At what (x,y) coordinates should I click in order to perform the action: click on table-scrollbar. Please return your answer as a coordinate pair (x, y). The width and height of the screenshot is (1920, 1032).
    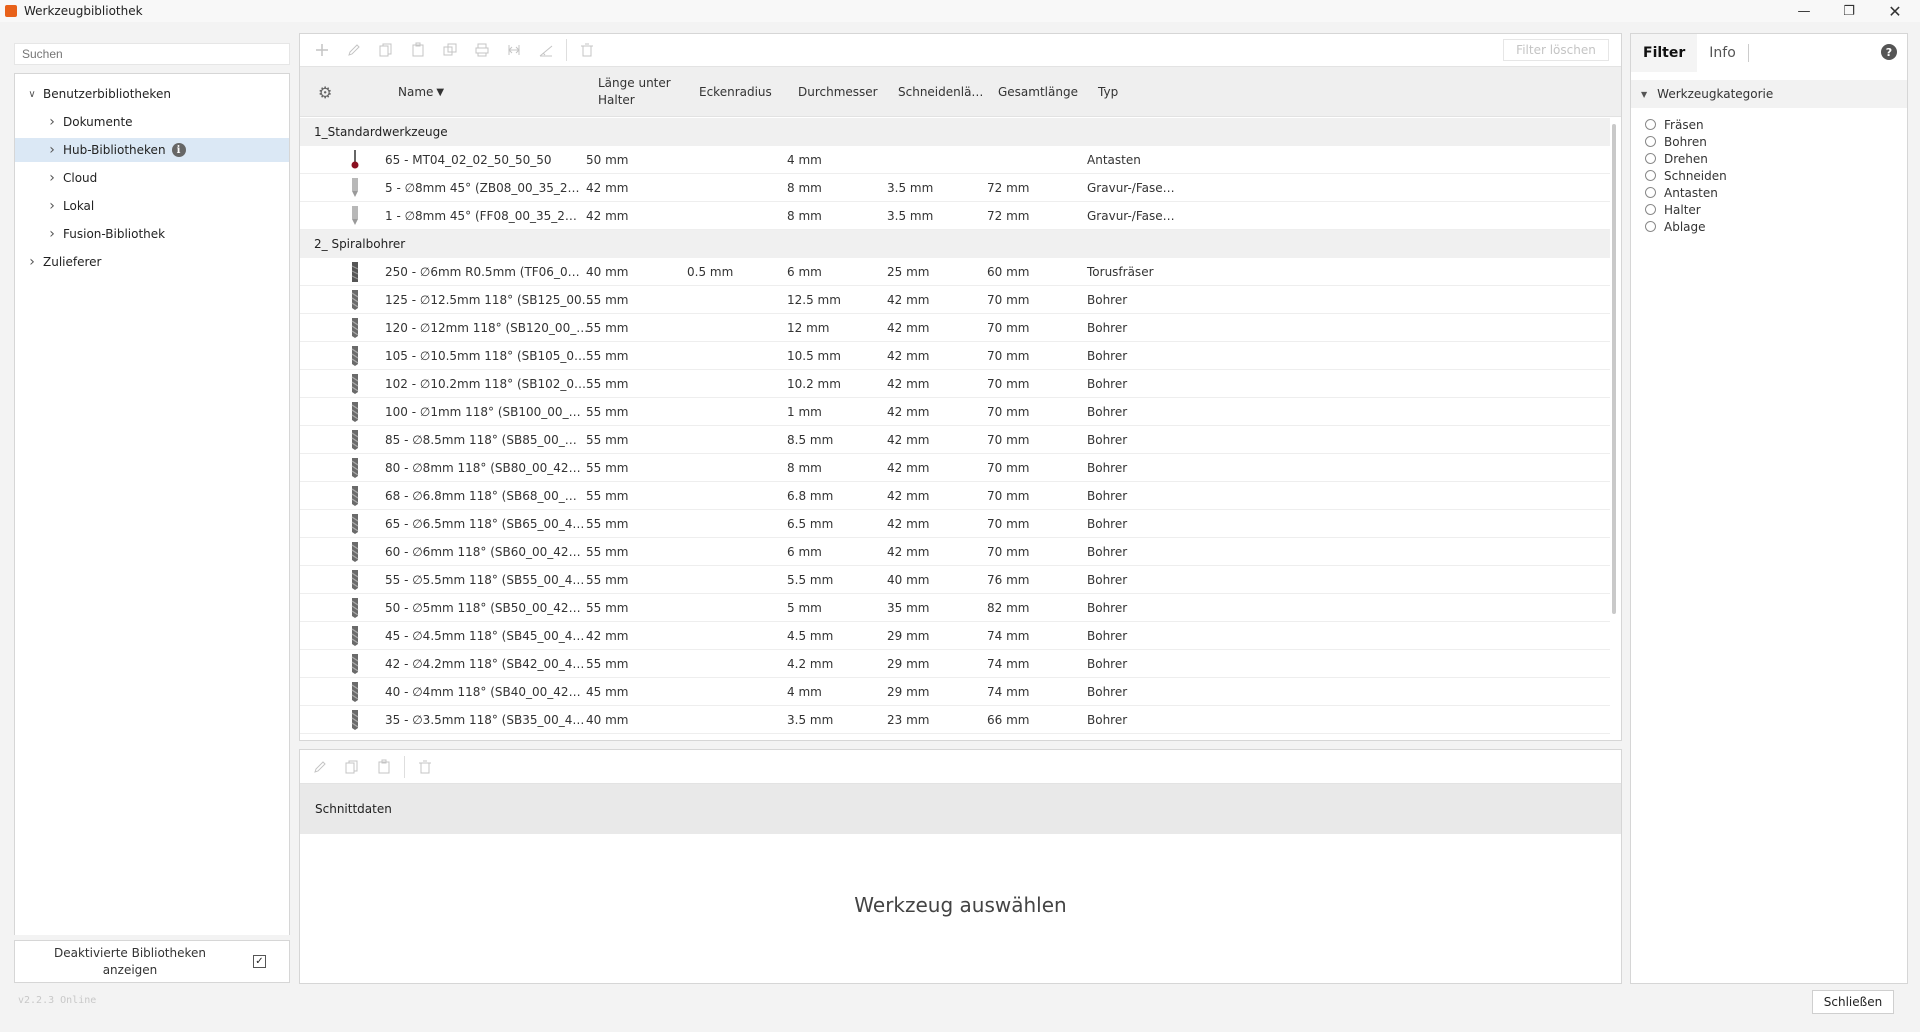
    Looking at the image, I should click on (1614, 369).